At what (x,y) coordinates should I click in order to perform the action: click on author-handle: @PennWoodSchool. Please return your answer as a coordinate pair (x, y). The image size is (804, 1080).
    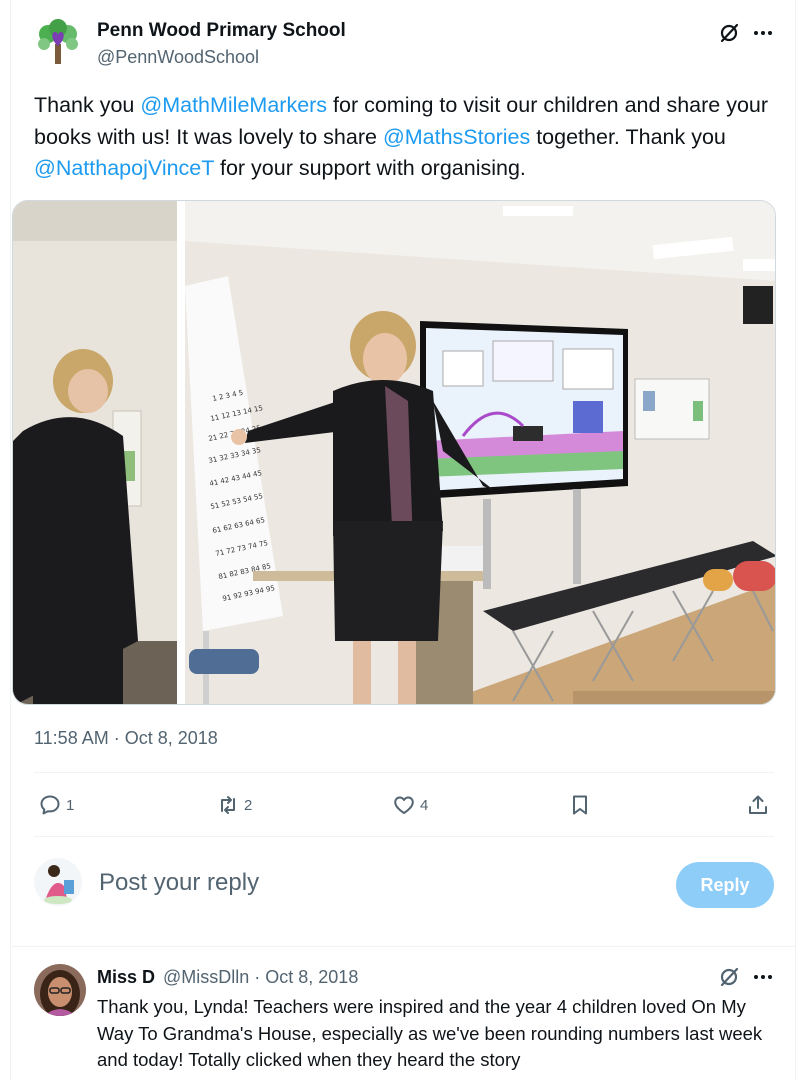
    Looking at the image, I should click on (178, 57).